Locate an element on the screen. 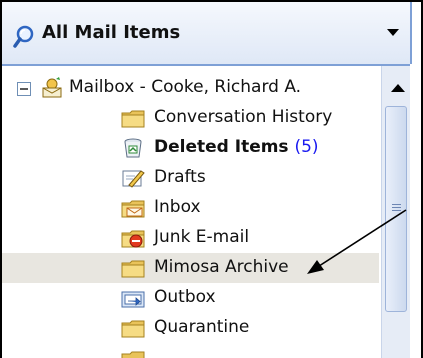 This screenshot has height=358, width=423. scroll-up-arrow-icon is located at coordinates (398, 88).